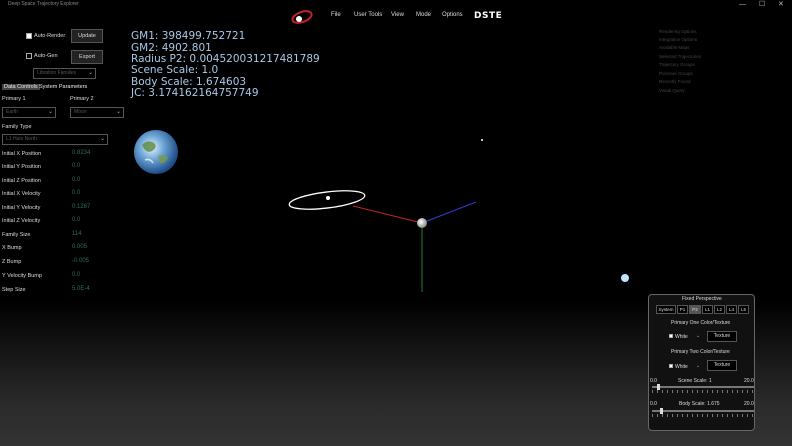 Image resolution: width=792 pixels, height=446 pixels. What do you see at coordinates (21, 208) in the screenshot?
I see `field-label: Initial Y Velocity` at bounding box center [21, 208].